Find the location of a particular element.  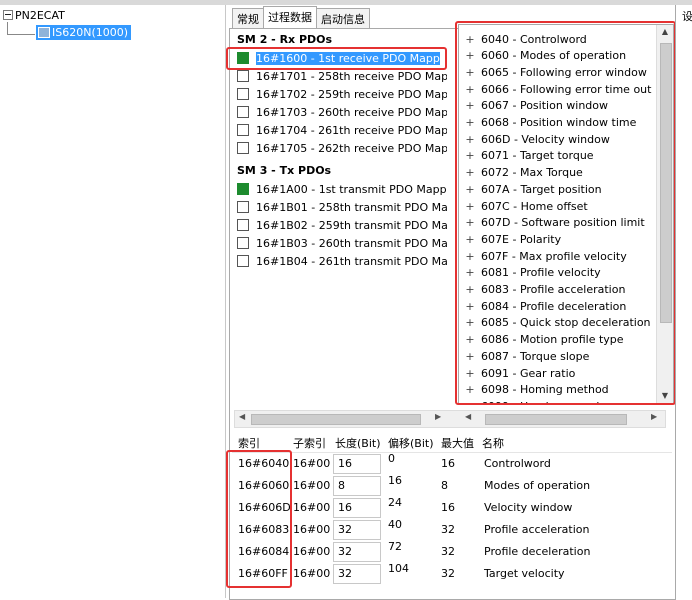

object-item: +6099 - Homing speeds is located at coordinates (535, 400).